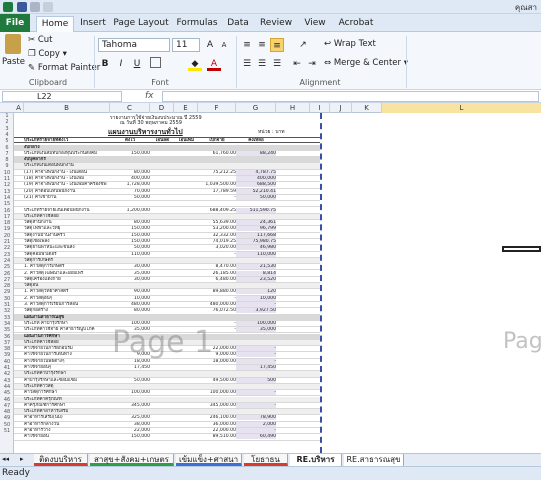 The image size is (541, 480). What do you see at coordinates (303, 45) in the screenshot?
I see `orientation-icon: ↗` at bounding box center [303, 45].